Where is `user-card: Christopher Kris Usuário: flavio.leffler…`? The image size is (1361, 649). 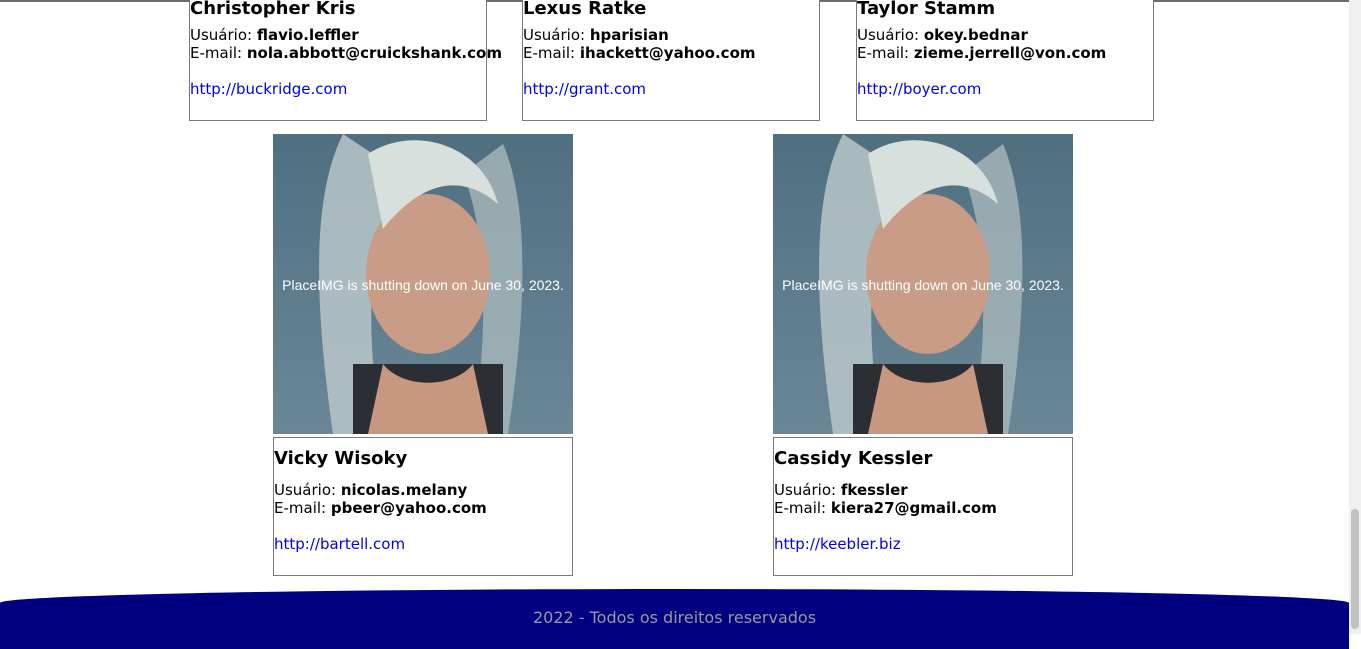 user-card: Christopher Kris Usuário: flavio.leffler… is located at coordinates (345, 60).